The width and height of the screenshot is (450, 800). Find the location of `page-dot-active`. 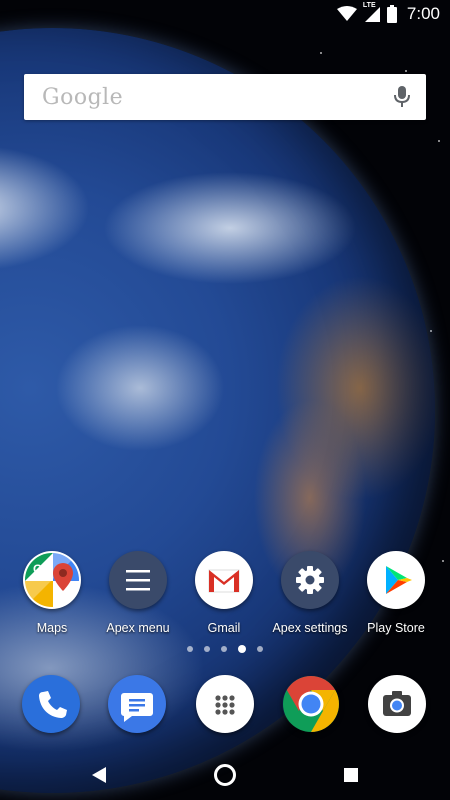

page-dot-active is located at coordinates (242, 649).